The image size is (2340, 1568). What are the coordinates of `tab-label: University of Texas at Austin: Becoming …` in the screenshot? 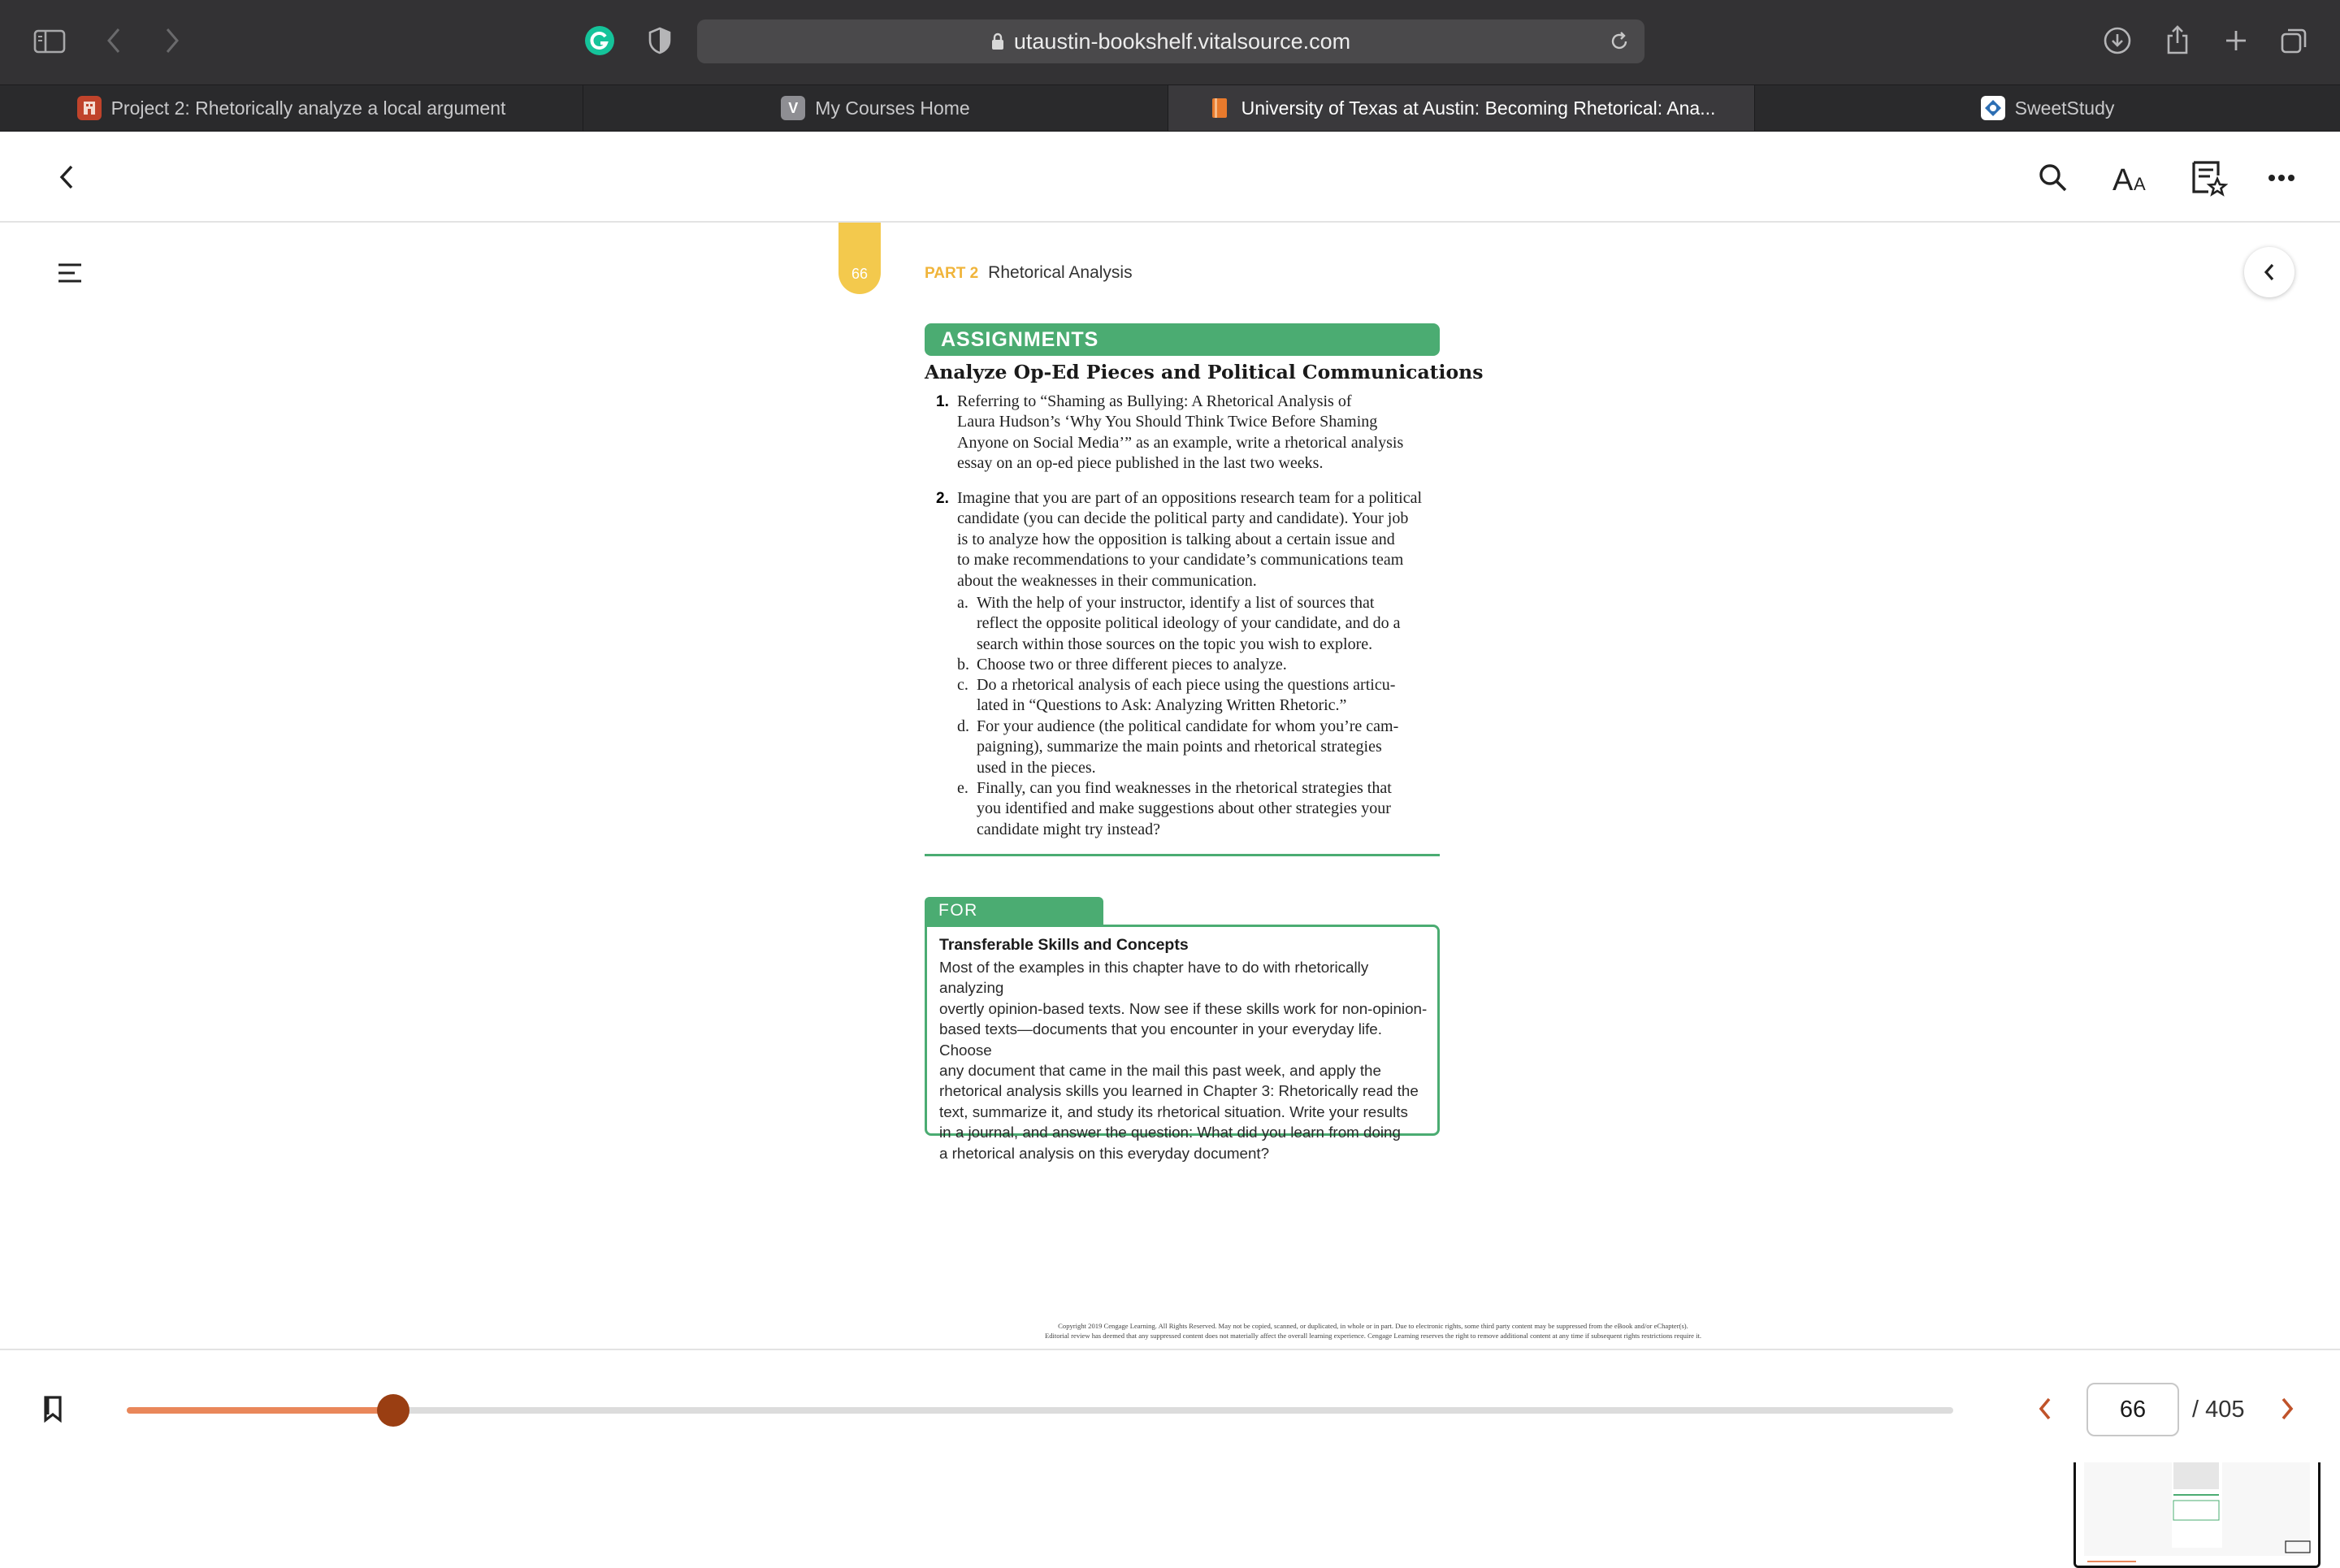 It's located at (1479, 108).